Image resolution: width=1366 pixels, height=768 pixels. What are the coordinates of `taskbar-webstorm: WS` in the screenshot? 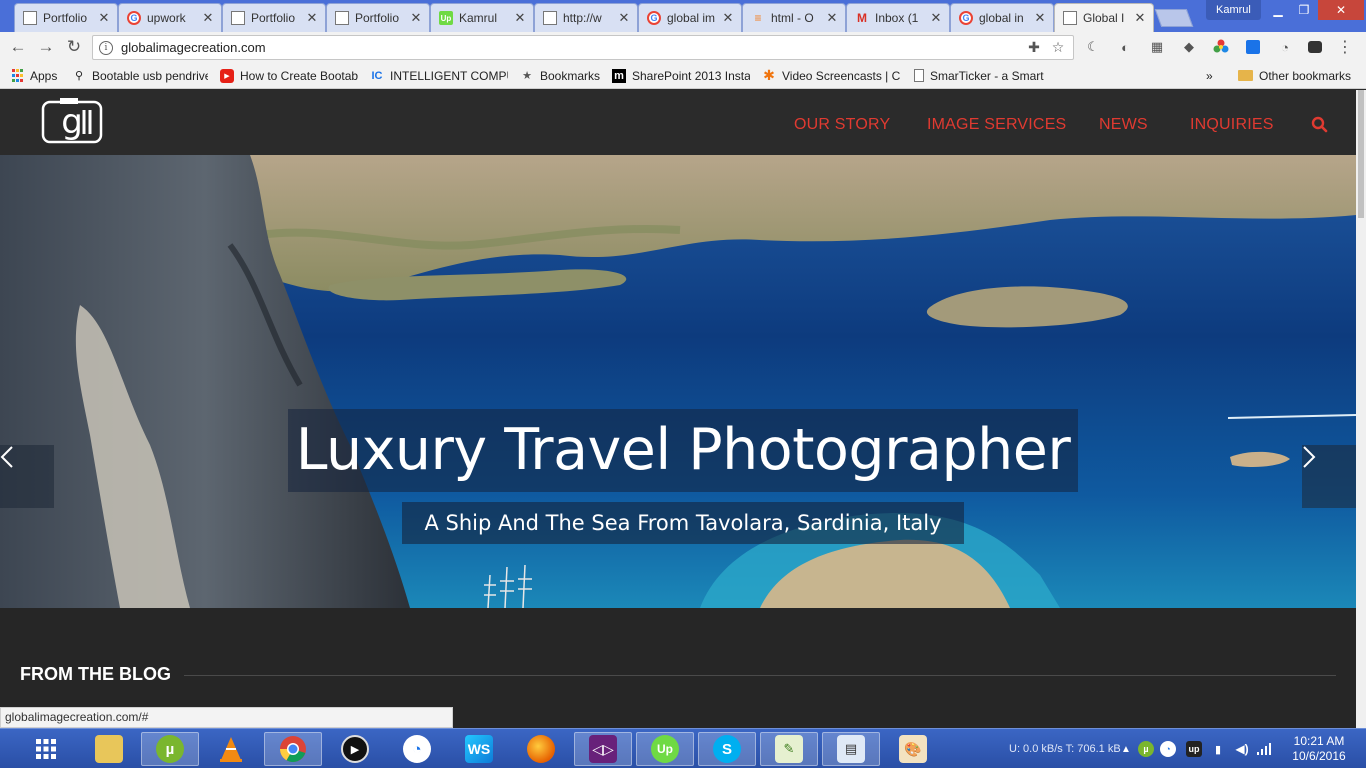 It's located at (479, 749).